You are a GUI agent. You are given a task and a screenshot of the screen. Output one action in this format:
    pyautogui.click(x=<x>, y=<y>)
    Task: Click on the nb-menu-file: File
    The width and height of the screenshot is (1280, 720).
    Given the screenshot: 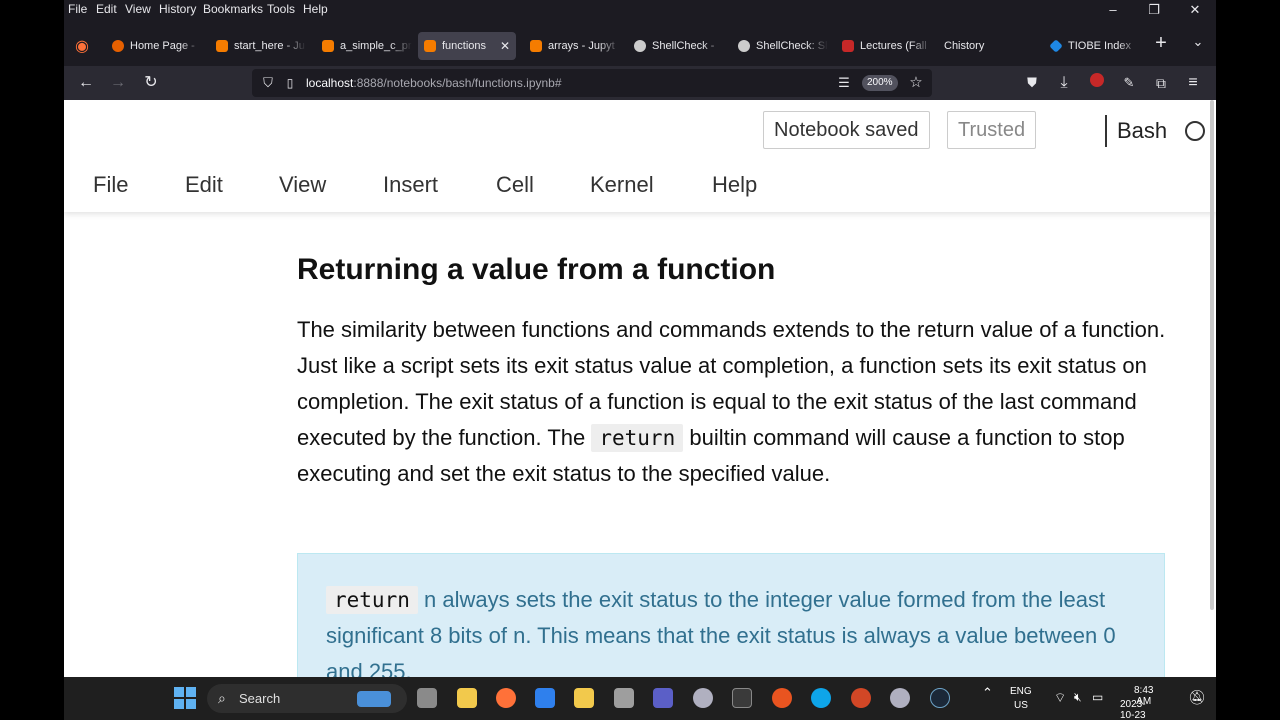 What is the action you would take?
    pyautogui.click(x=110, y=185)
    